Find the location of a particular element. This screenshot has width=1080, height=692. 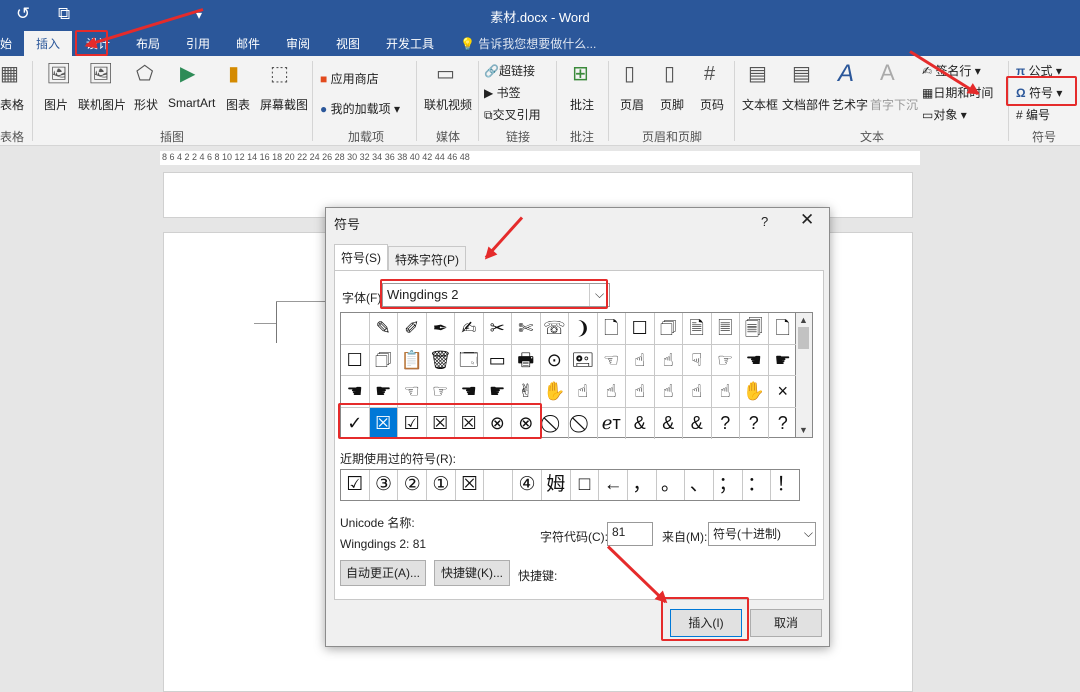

symbol-cell: 📋 is located at coordinates (412, 360).